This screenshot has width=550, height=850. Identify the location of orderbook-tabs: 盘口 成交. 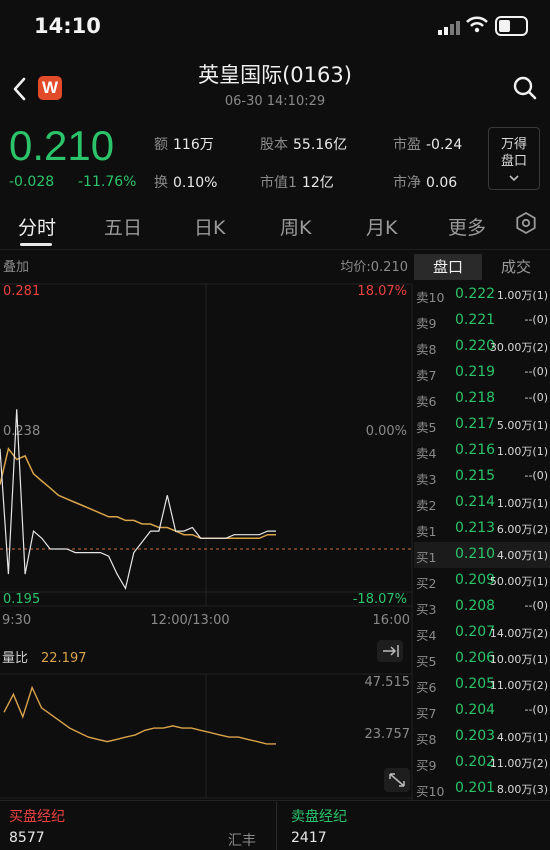
(482, 267).